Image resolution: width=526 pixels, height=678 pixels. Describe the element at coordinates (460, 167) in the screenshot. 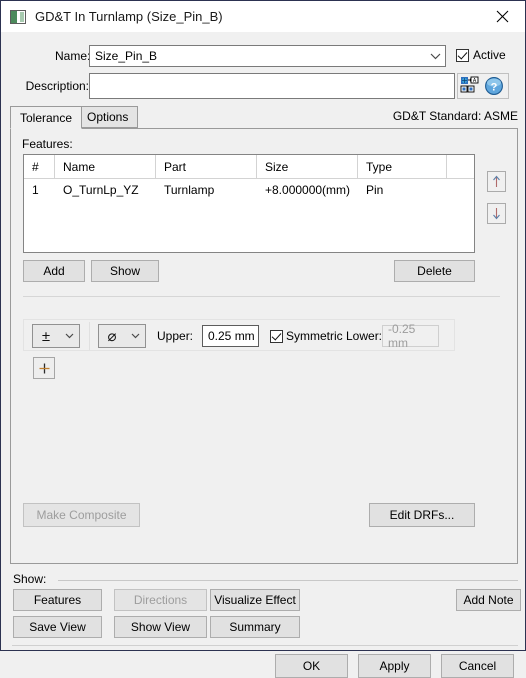

I see `column-header-extra` at that location.